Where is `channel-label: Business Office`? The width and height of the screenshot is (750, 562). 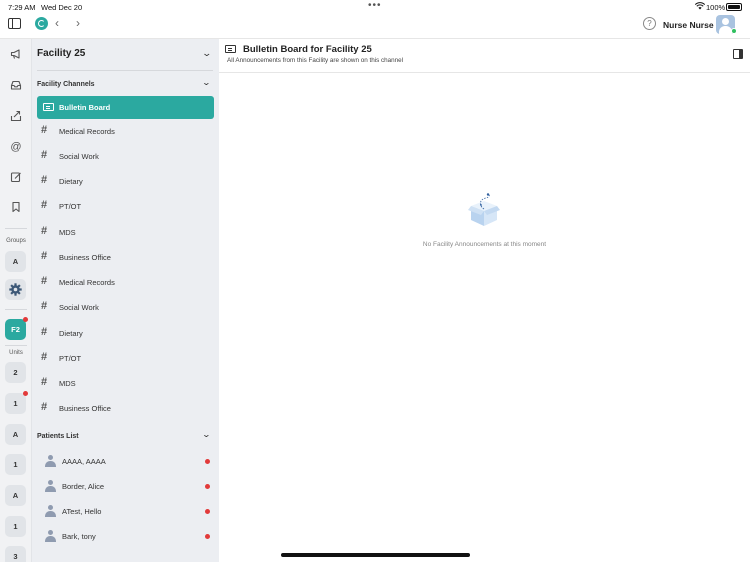 channel-label: Business Office is located at coordinates (85, 257).